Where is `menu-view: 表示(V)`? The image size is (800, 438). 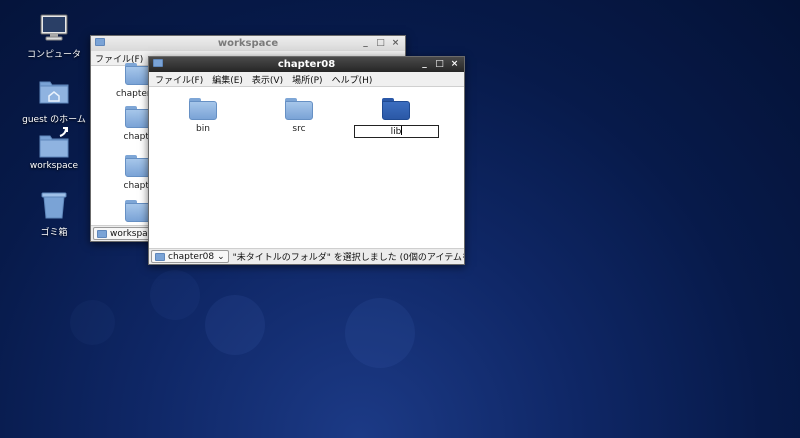 menu-view: 表示(V) is located at coordinates (267, 79).